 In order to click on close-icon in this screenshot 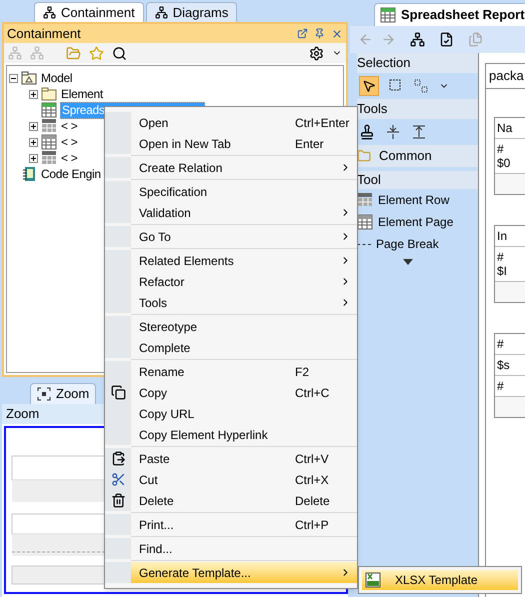, I will do `click(337, 34)`.